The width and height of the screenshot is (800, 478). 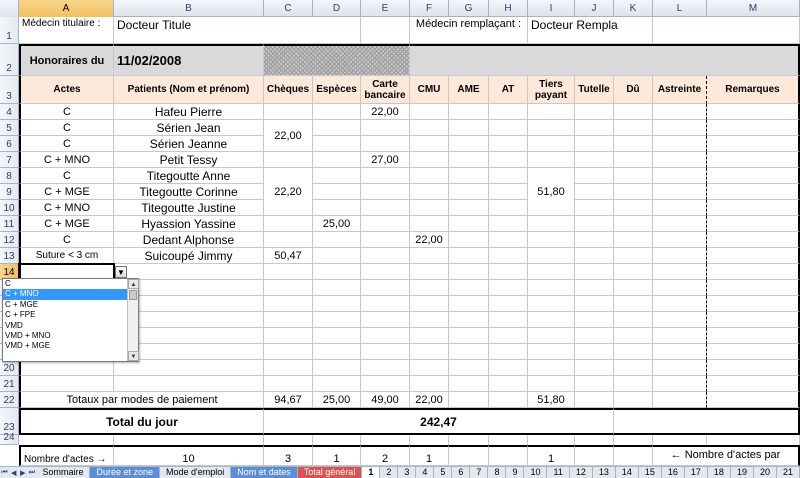 What do you see at coordinates (9, 192) in the screenshot?
I see `row-header-9: 9` at bounding box center [9, 192].